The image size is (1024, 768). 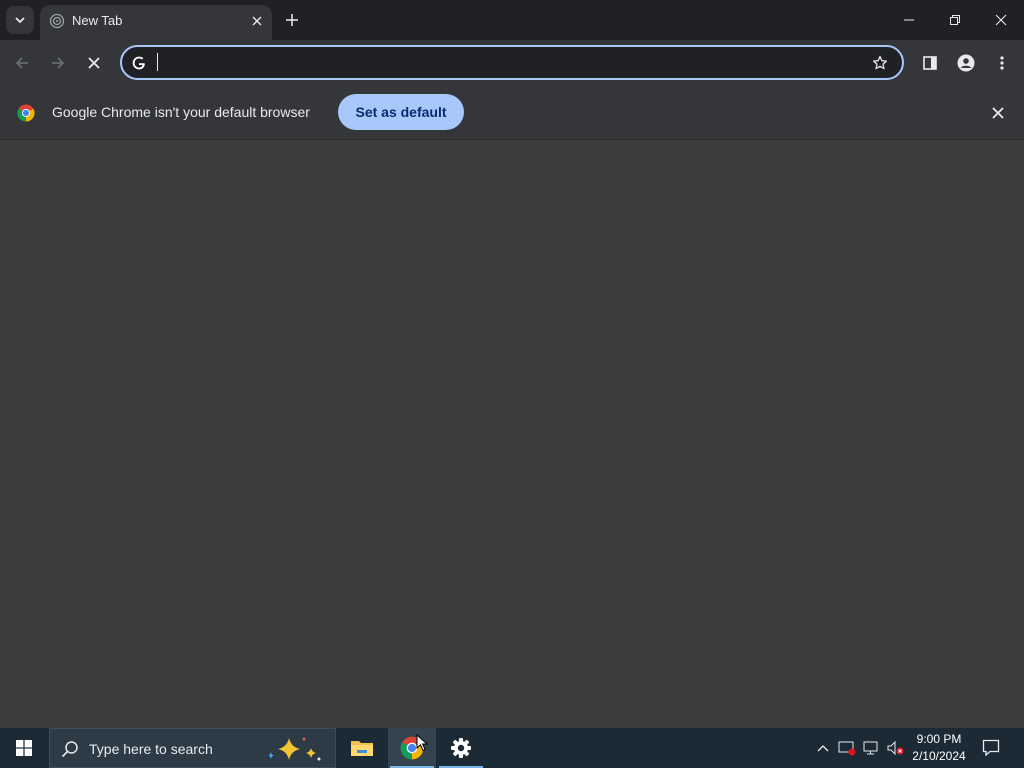 I want to click on back-button, so click(x=22, y=63).